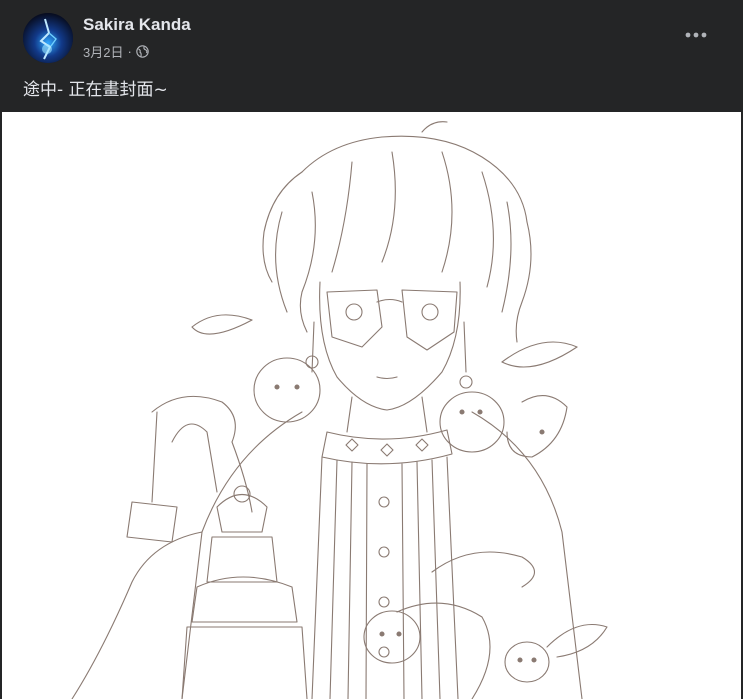 The height and width of the screenshot is (699, 743). I want to click on more-options-button, so click(696, 35).